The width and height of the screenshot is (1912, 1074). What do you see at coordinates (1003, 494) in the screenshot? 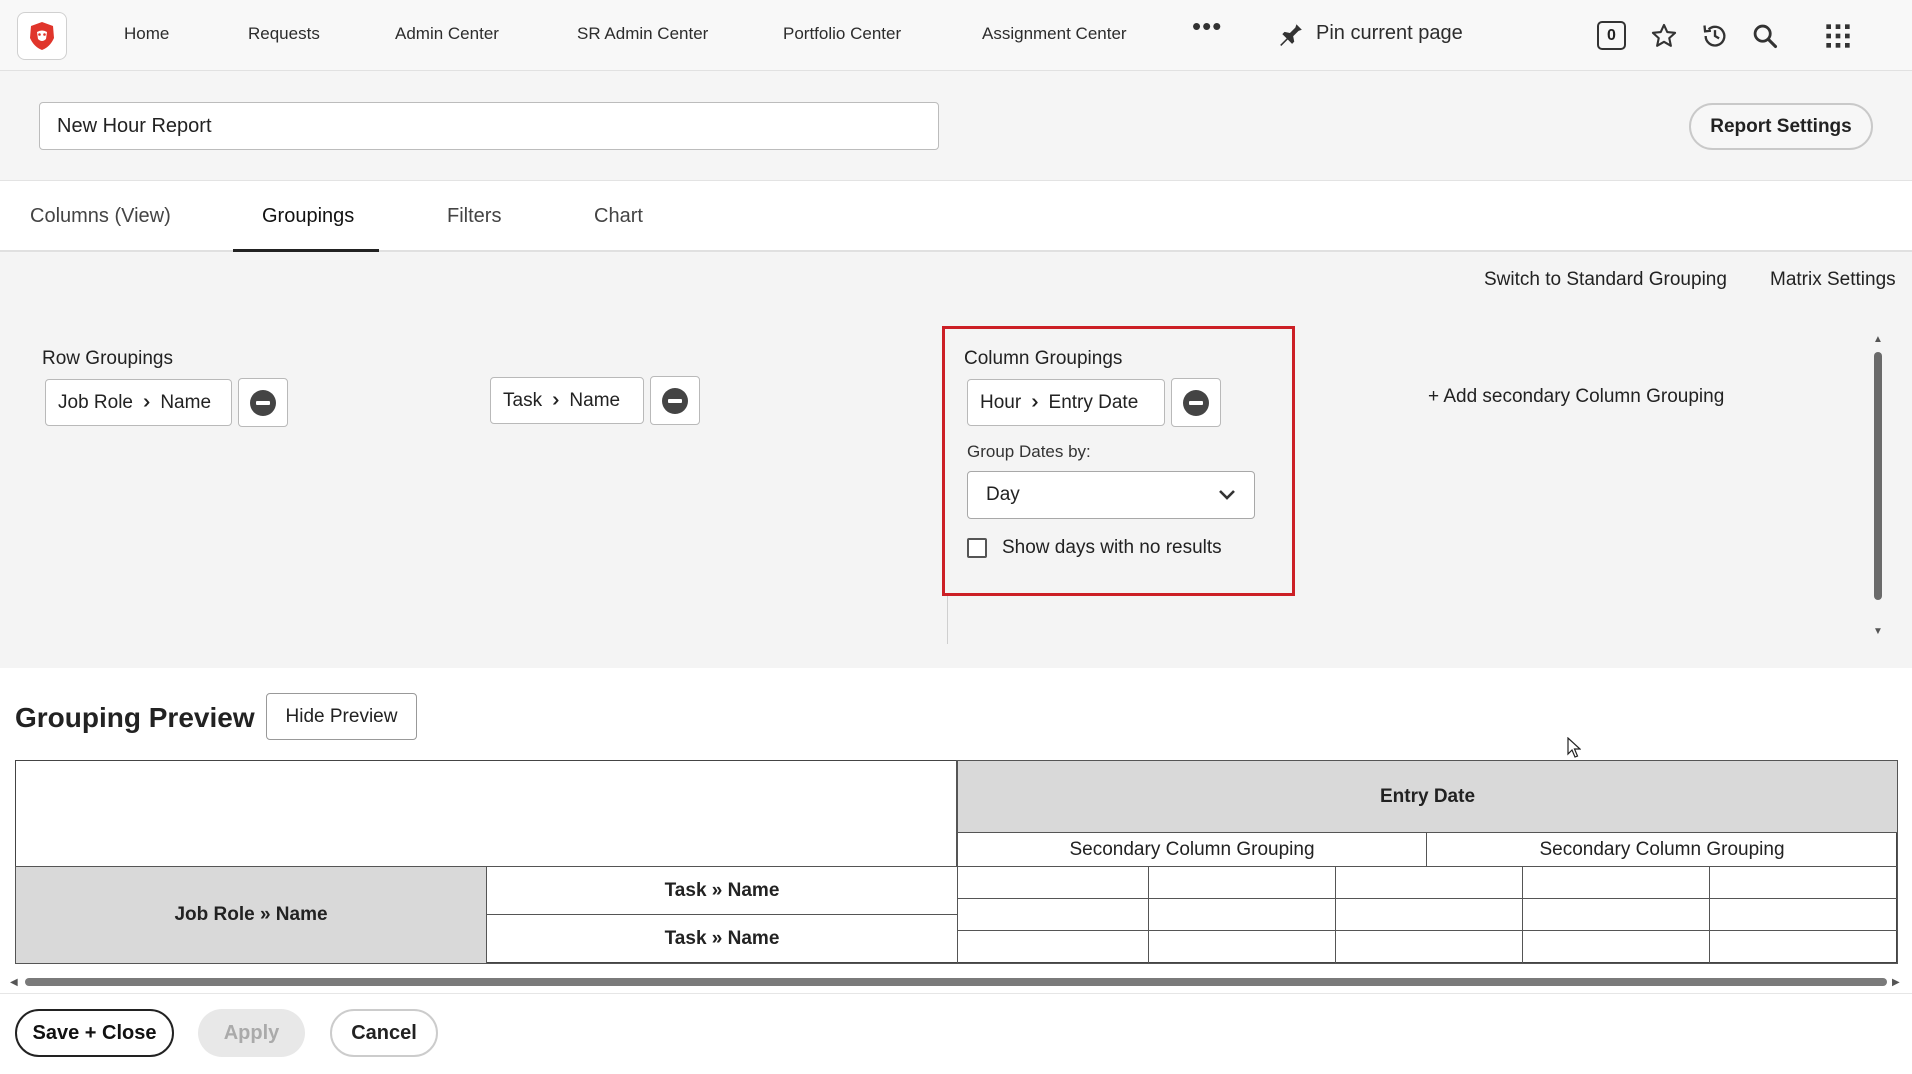
I see `group-dates-value: Day` at bounding box center [1003, 494].